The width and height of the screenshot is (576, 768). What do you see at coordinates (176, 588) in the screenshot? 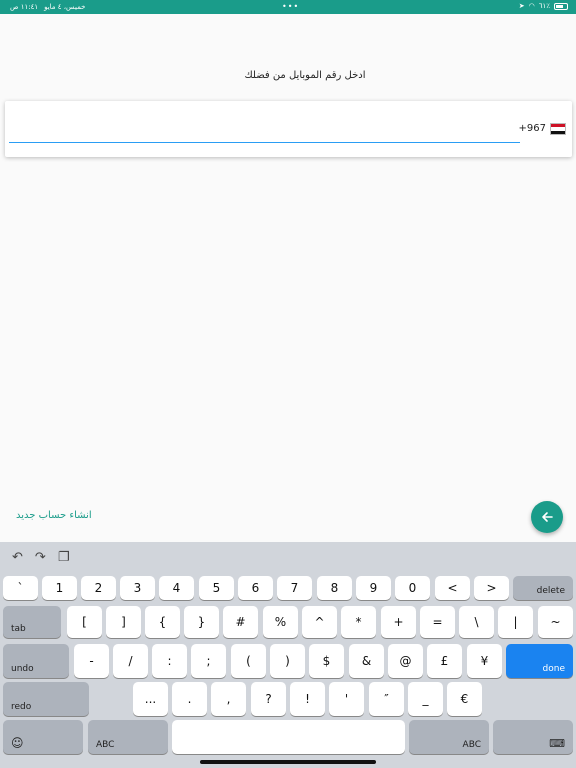
I see `key: 4` at bounding box center [176, 588].